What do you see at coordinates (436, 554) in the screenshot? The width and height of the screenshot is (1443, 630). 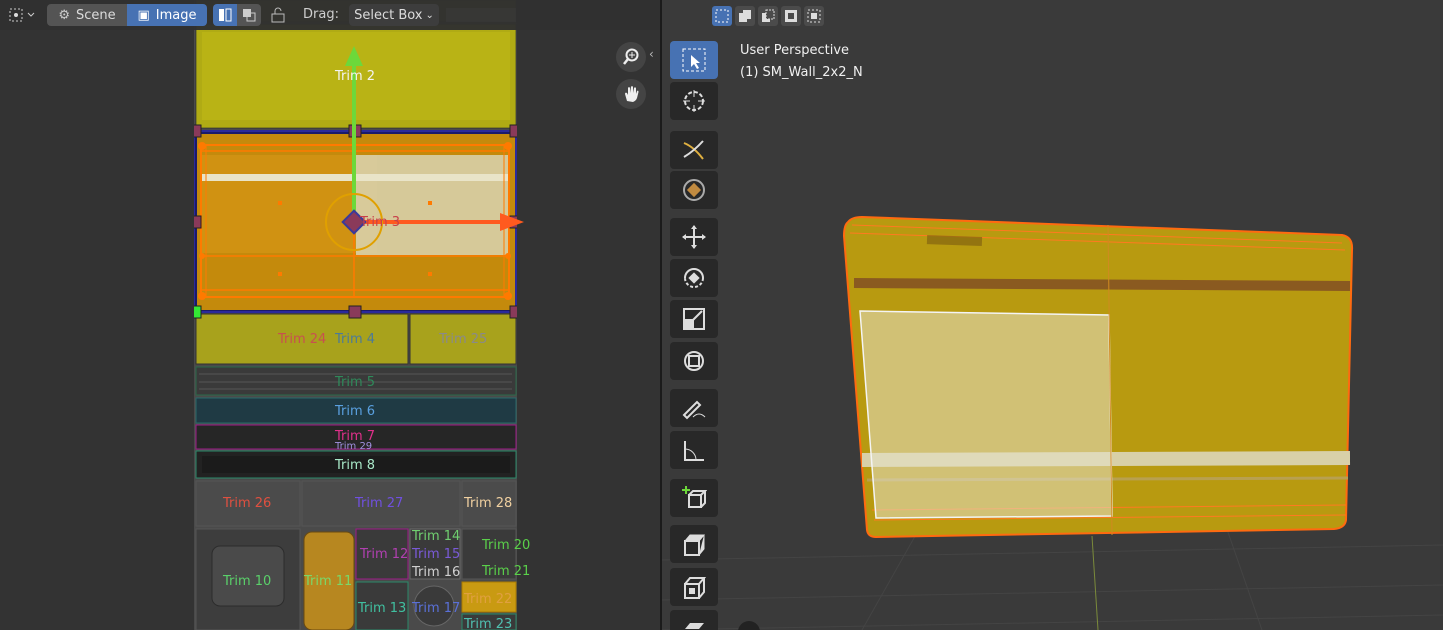 I see `trim-label: Trim 15` at bounding box center [436, 554].